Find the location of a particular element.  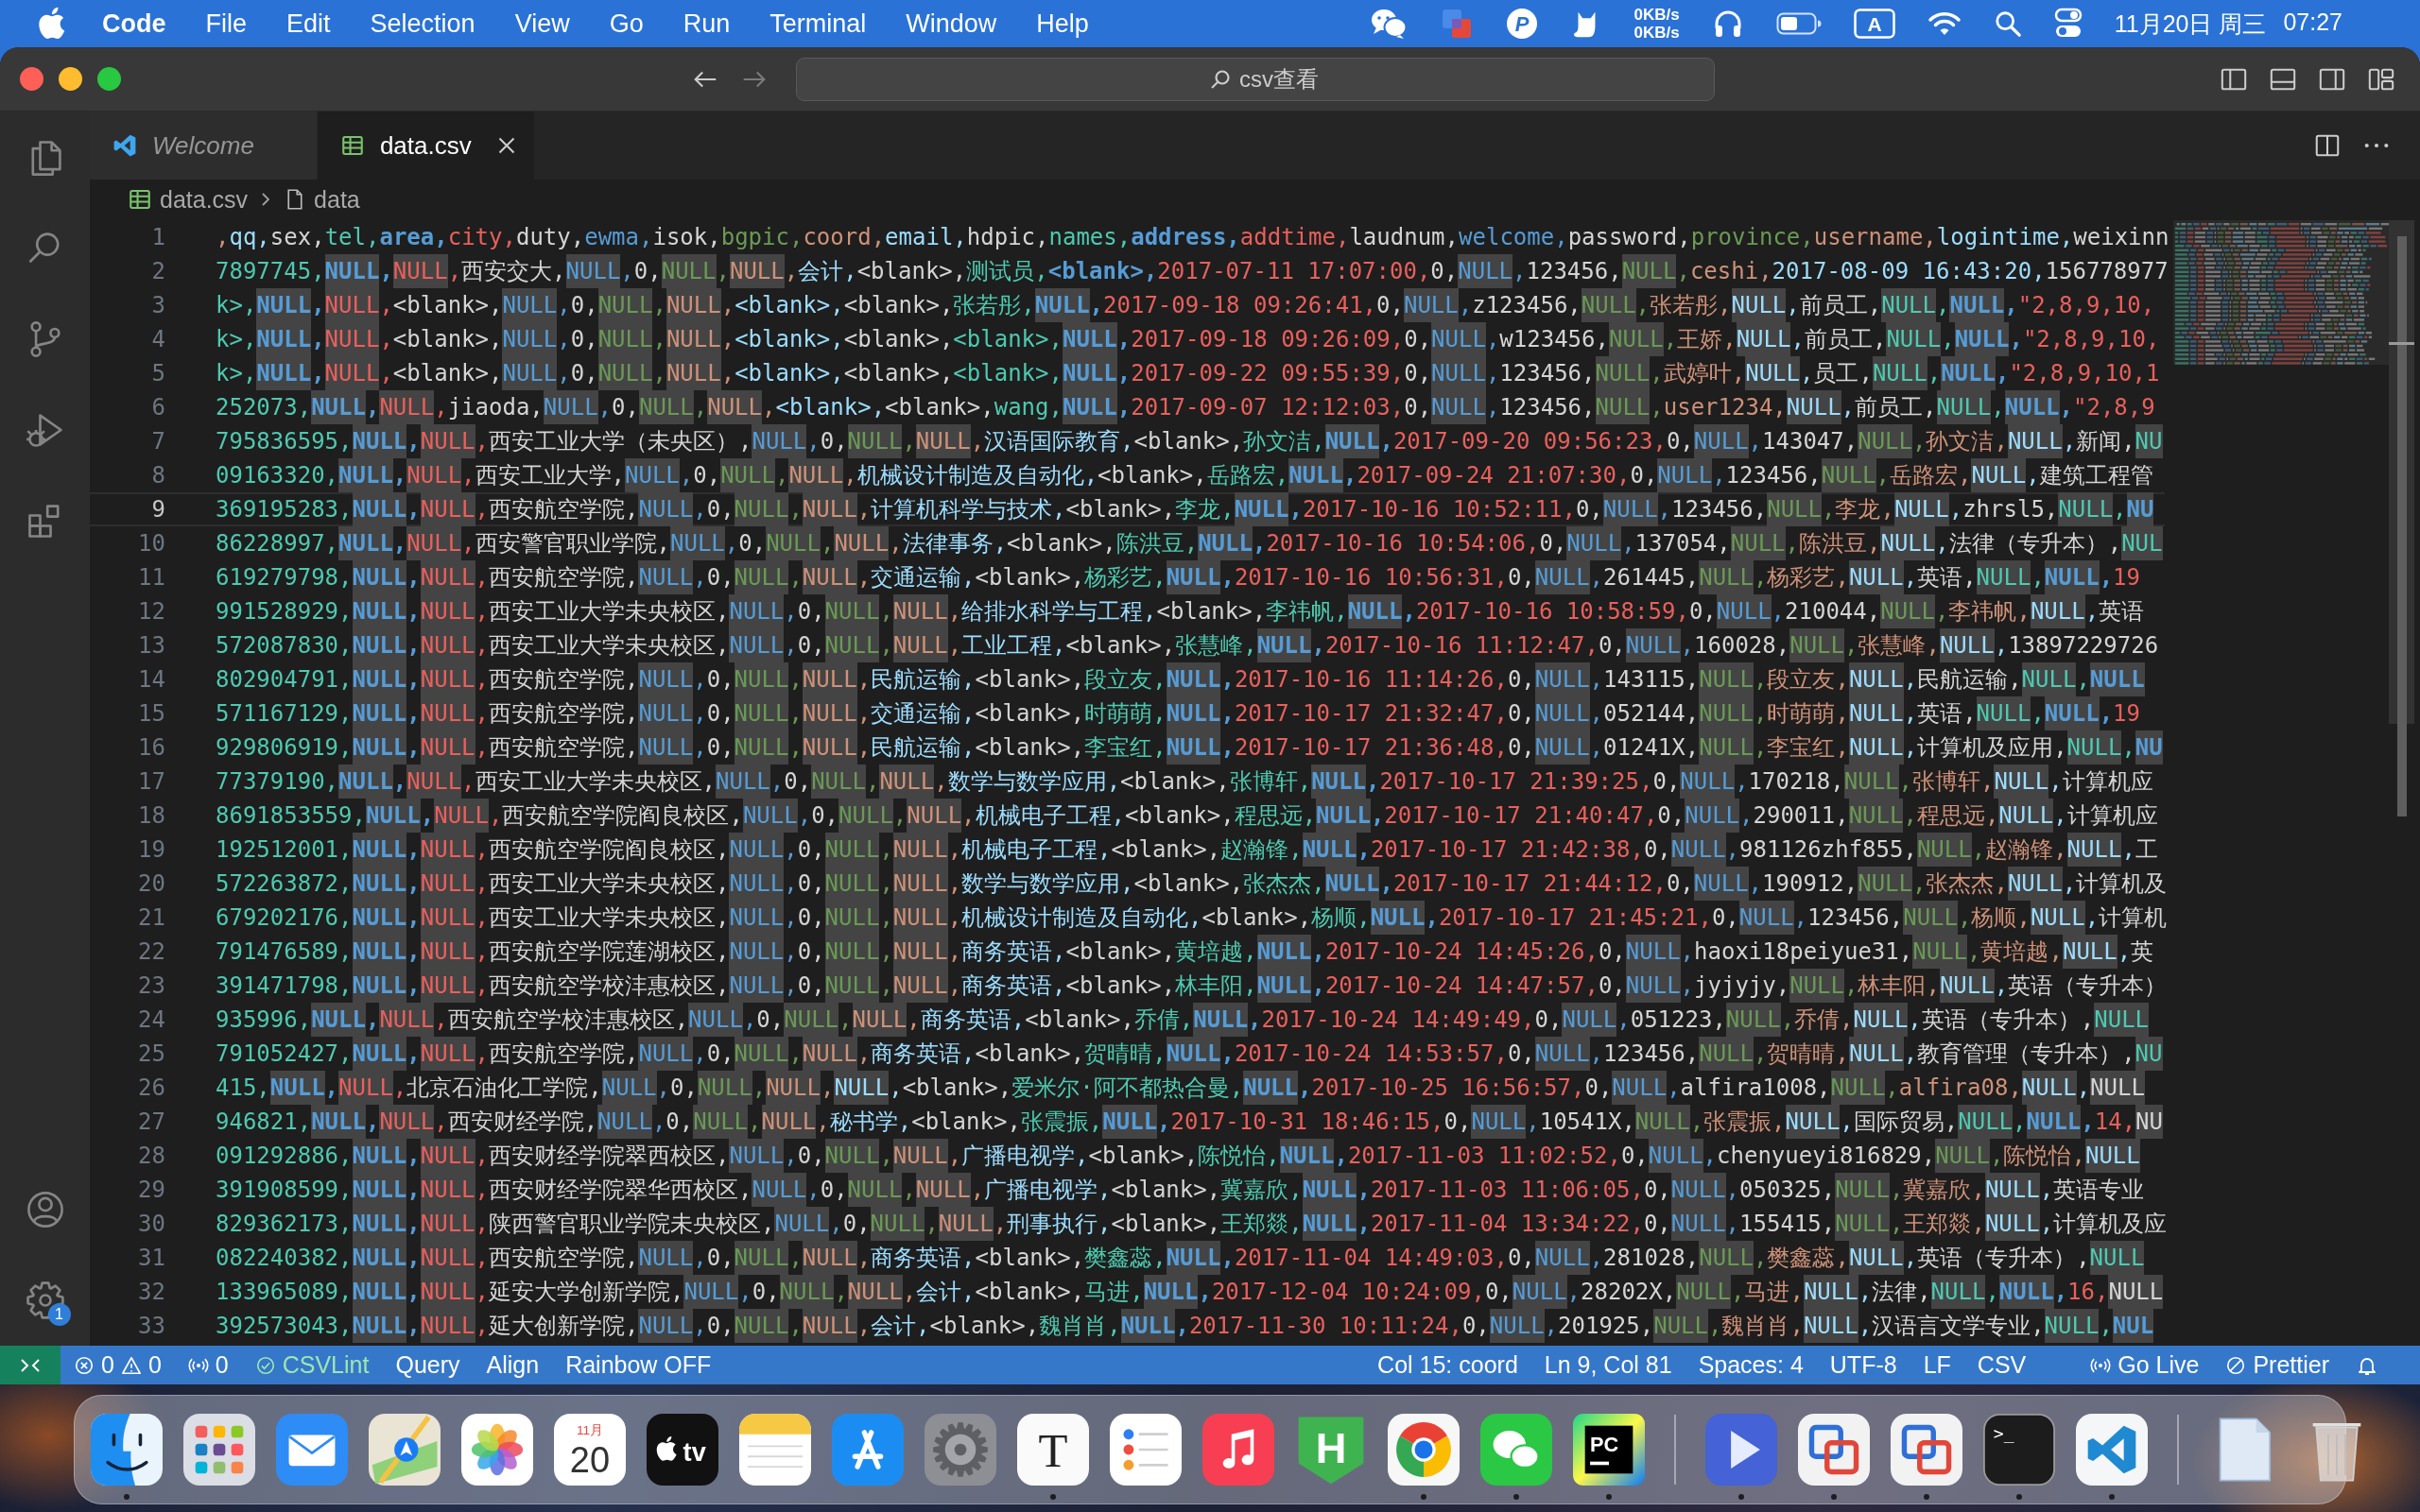

flower-tile-icon is located at coordinates (497, 1450).